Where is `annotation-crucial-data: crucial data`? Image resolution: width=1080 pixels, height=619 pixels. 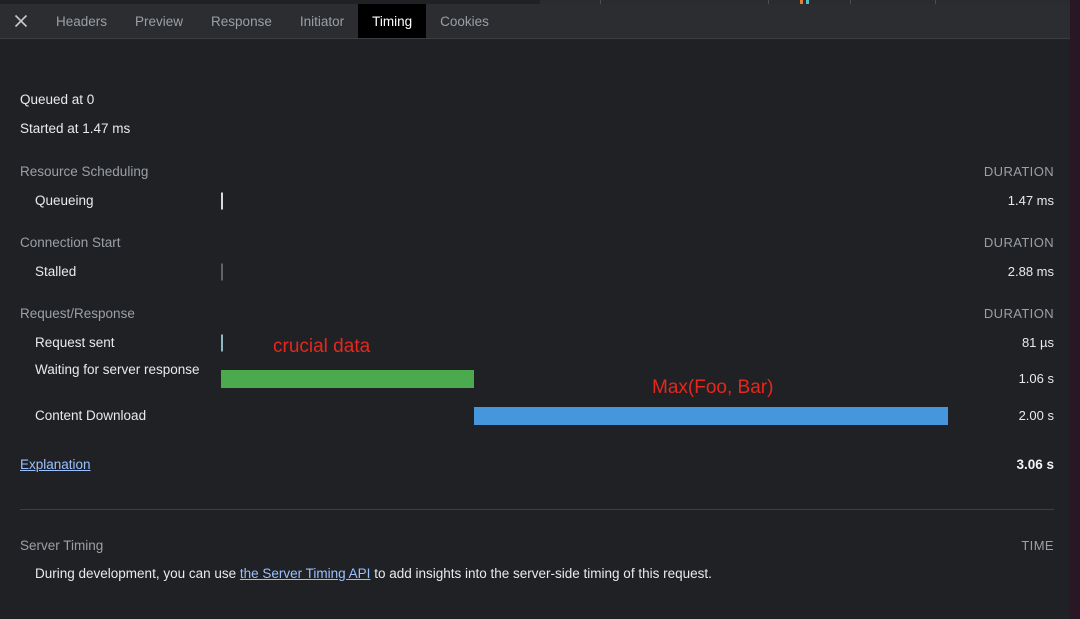
annotation-crucial-data: crucial data is located at coordinates (322, 346).